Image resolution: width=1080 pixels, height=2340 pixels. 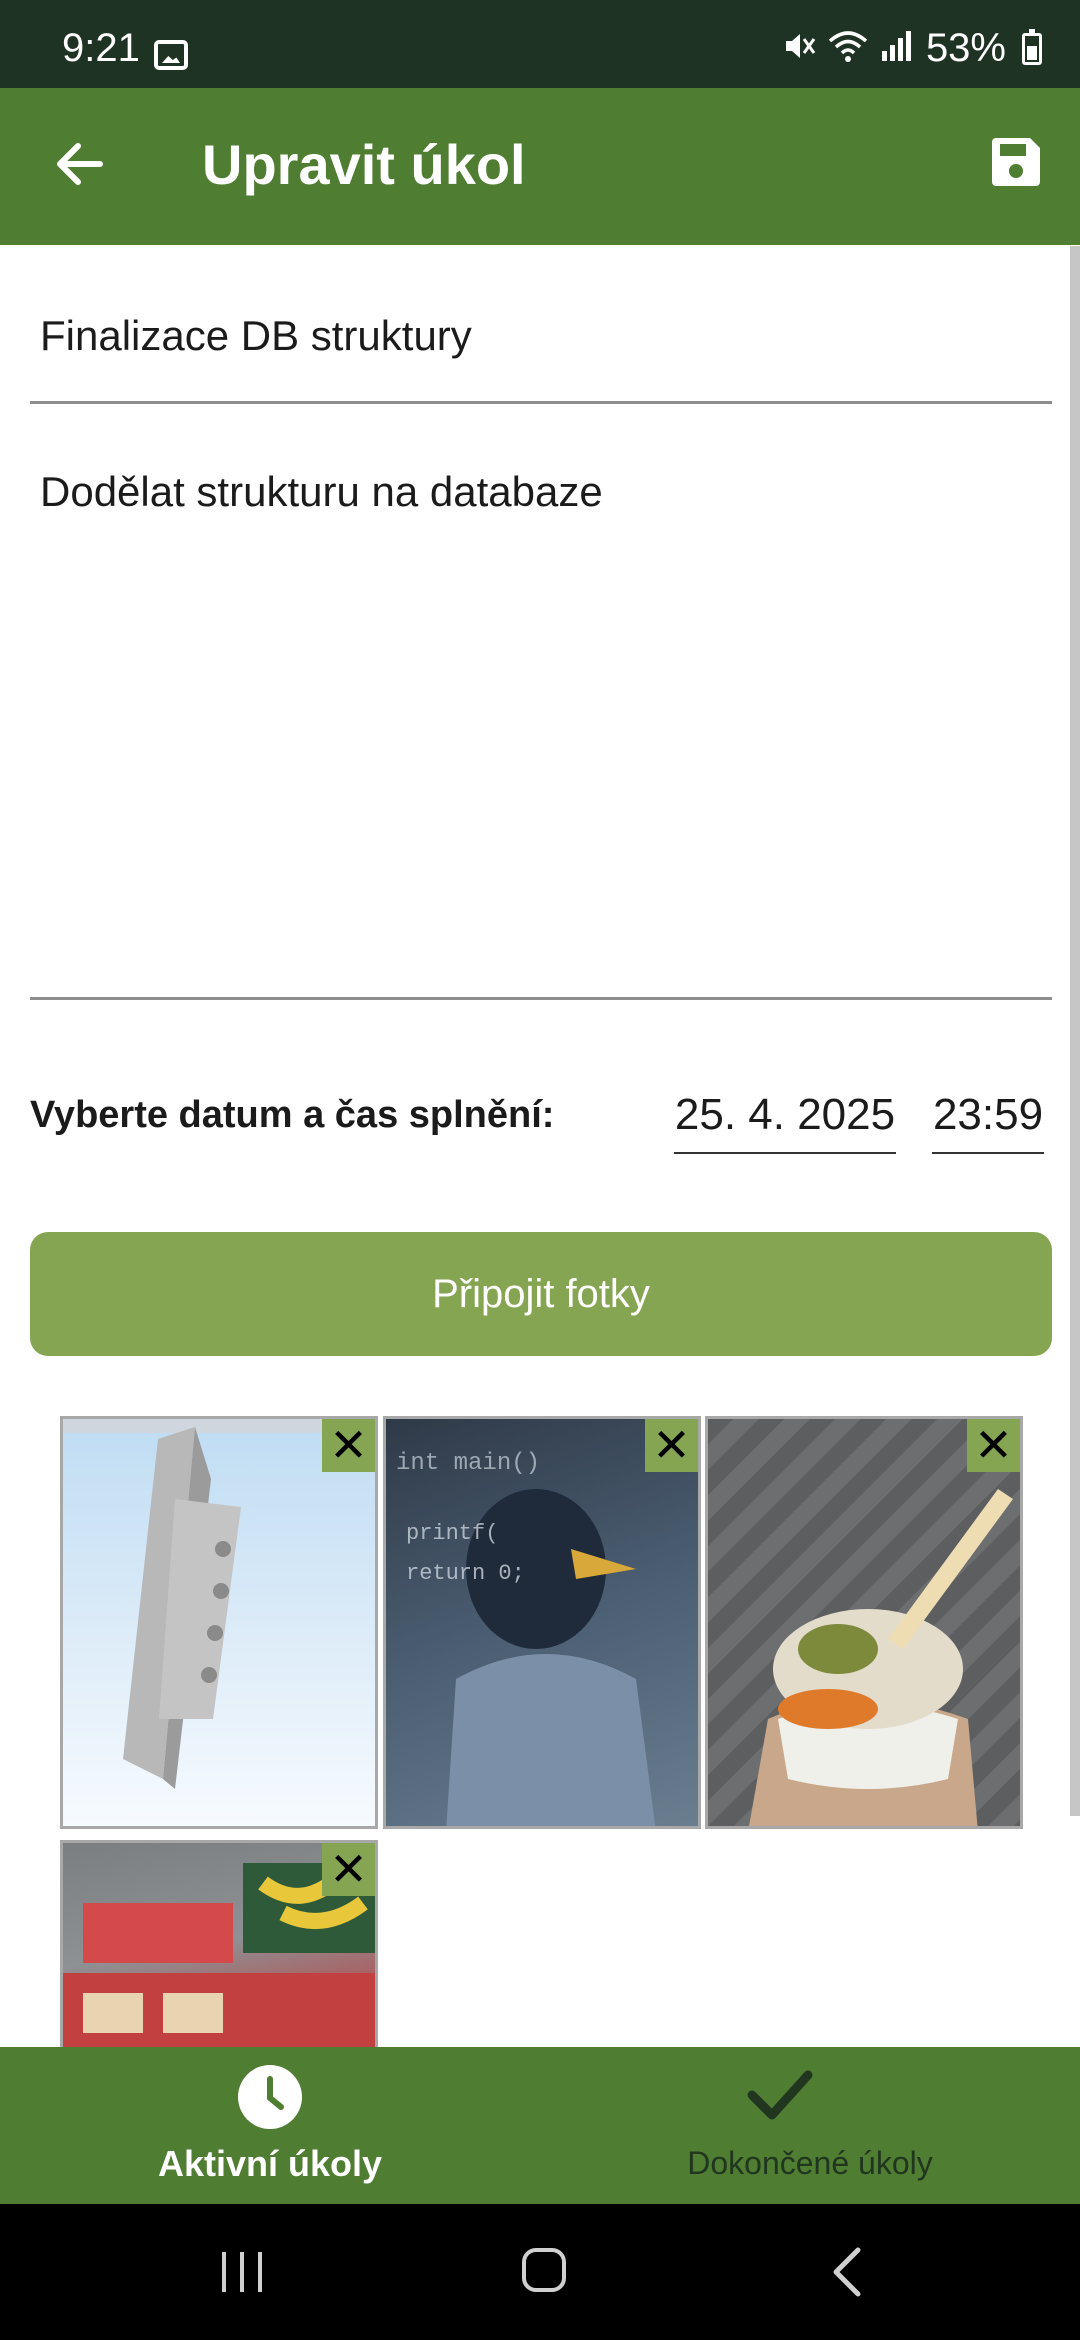 I want to click on svg-text: int main(), so click(x=468, y=1463).